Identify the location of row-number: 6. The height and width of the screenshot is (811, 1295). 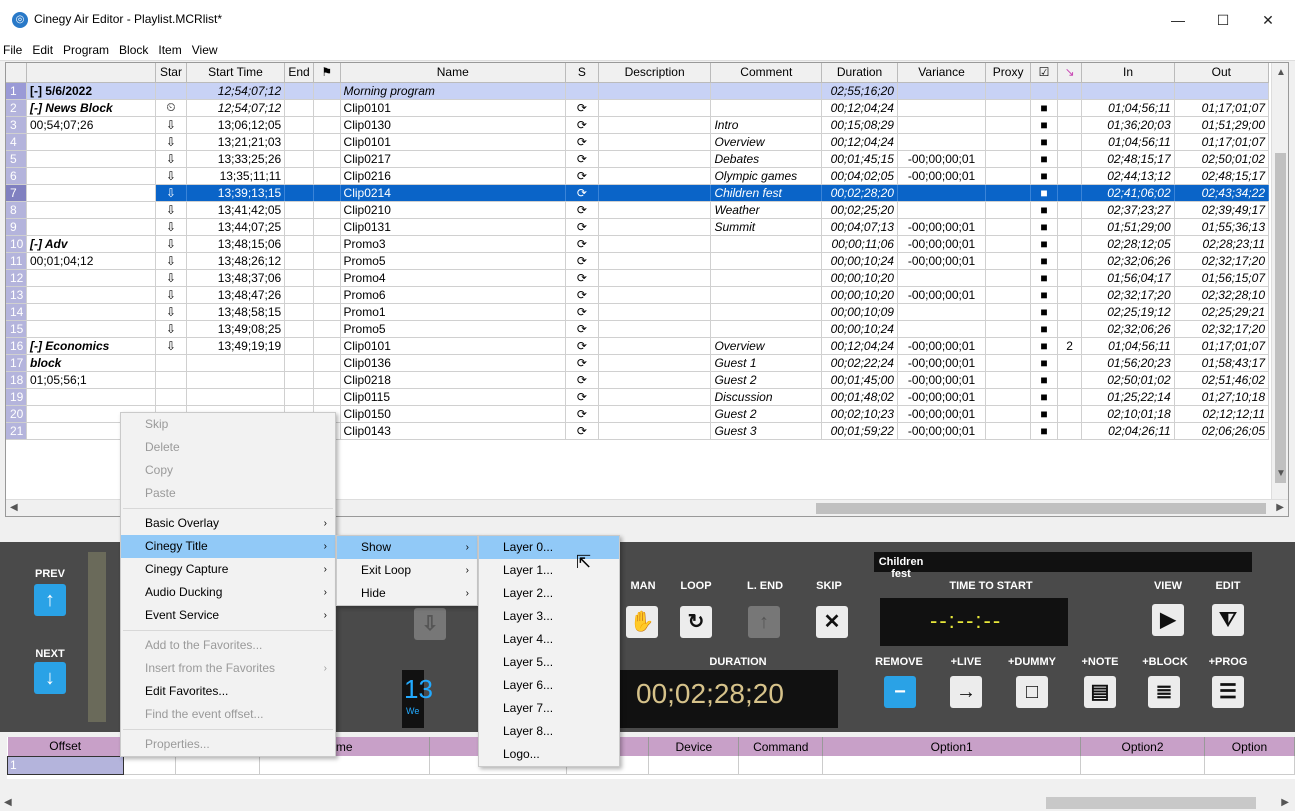
(16, 176).